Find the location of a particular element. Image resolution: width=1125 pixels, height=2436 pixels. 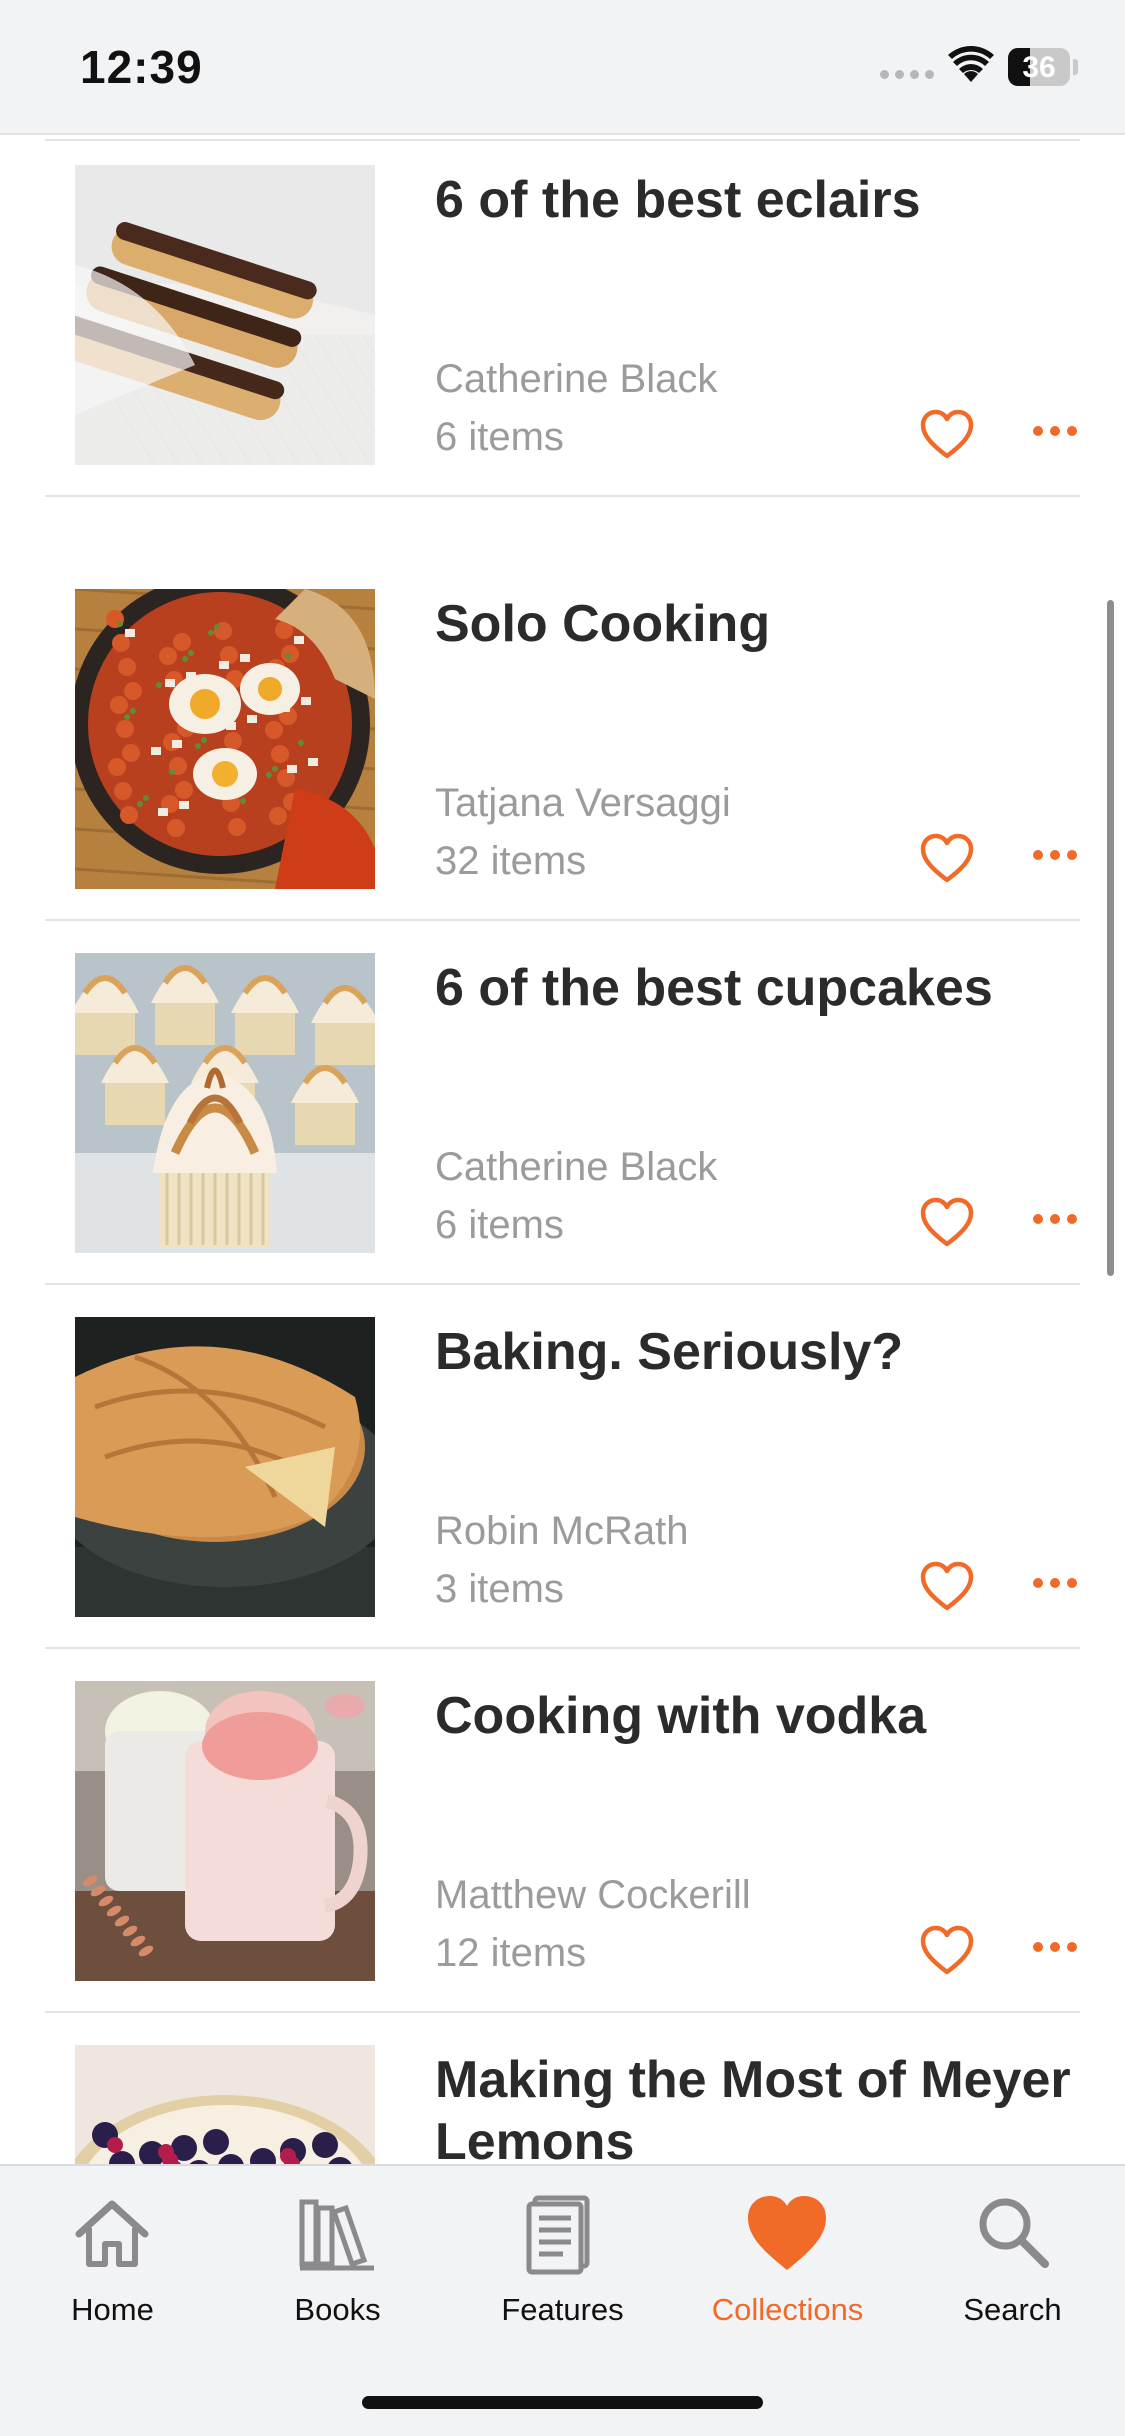

collection-title: Solo Cooking is located at coordinates (755, 624).